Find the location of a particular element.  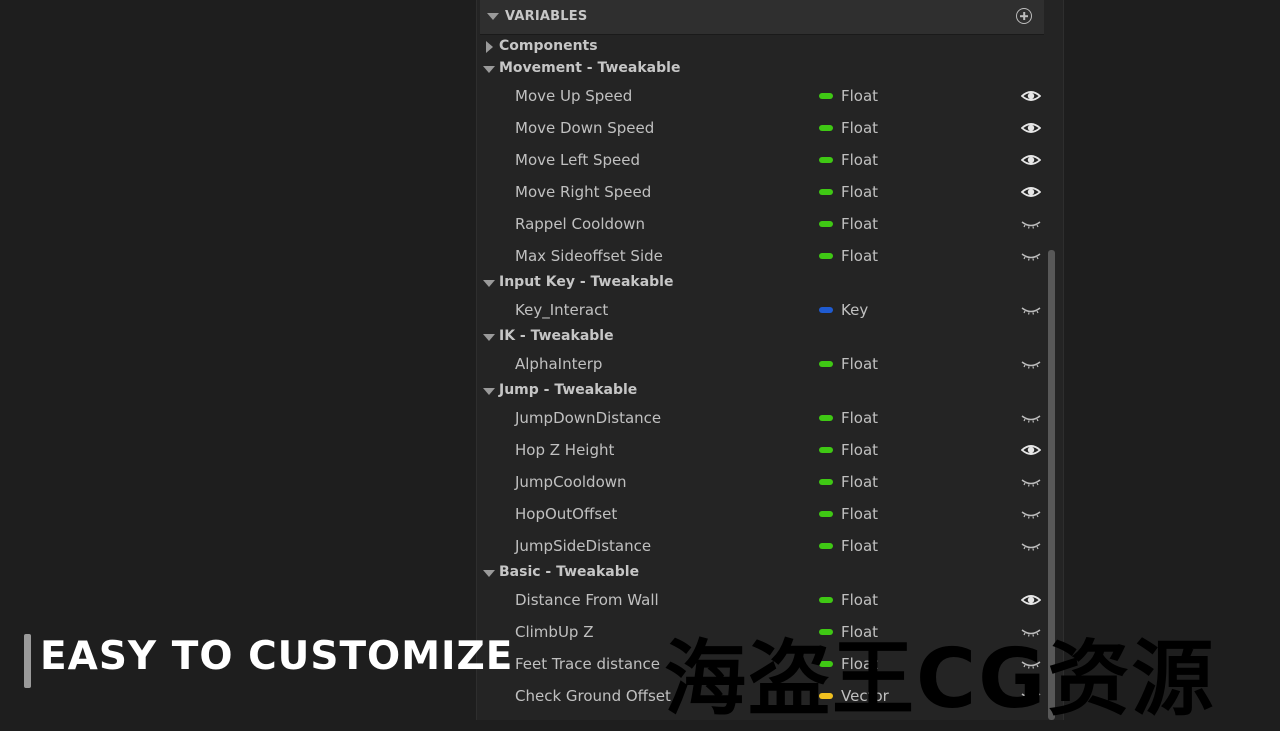

variable-row: Move Left Speed Float is located at coordinates (763, 160).